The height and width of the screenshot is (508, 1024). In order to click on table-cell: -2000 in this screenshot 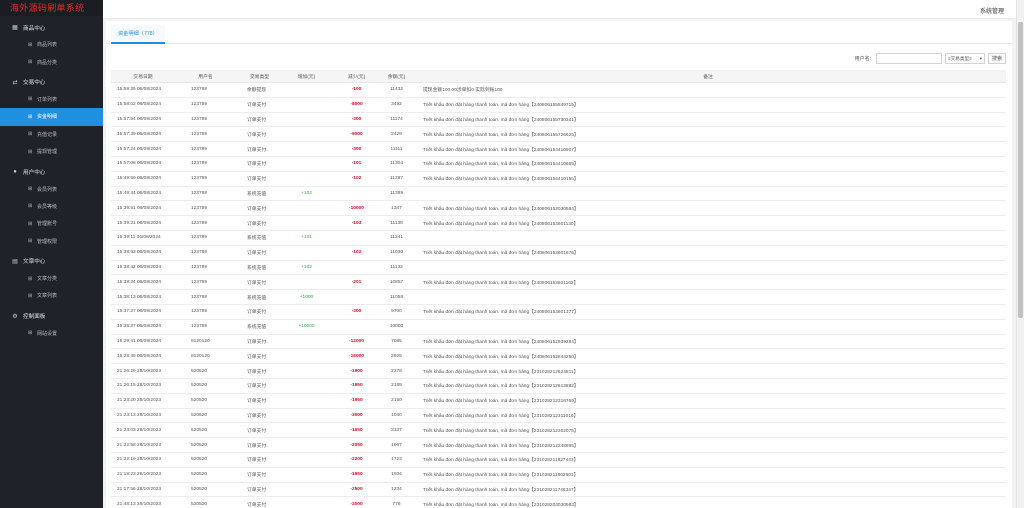, I will do `click(356, 504)`.